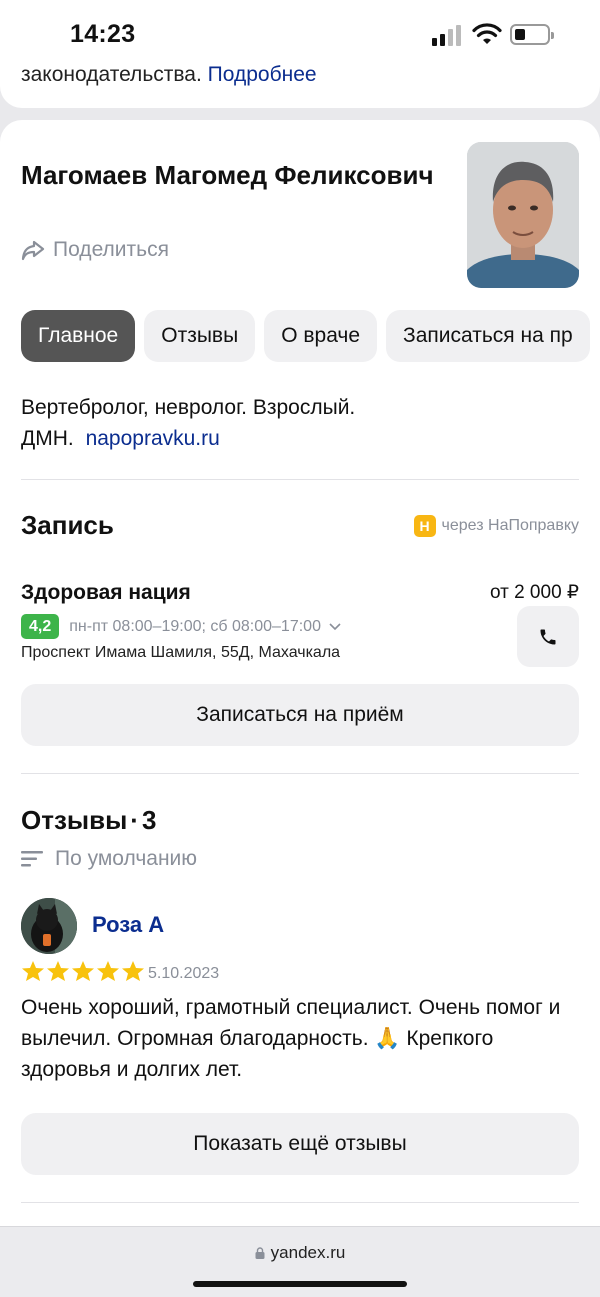  I want to click on tab-book: Записаться на пр, so click(488, 336).